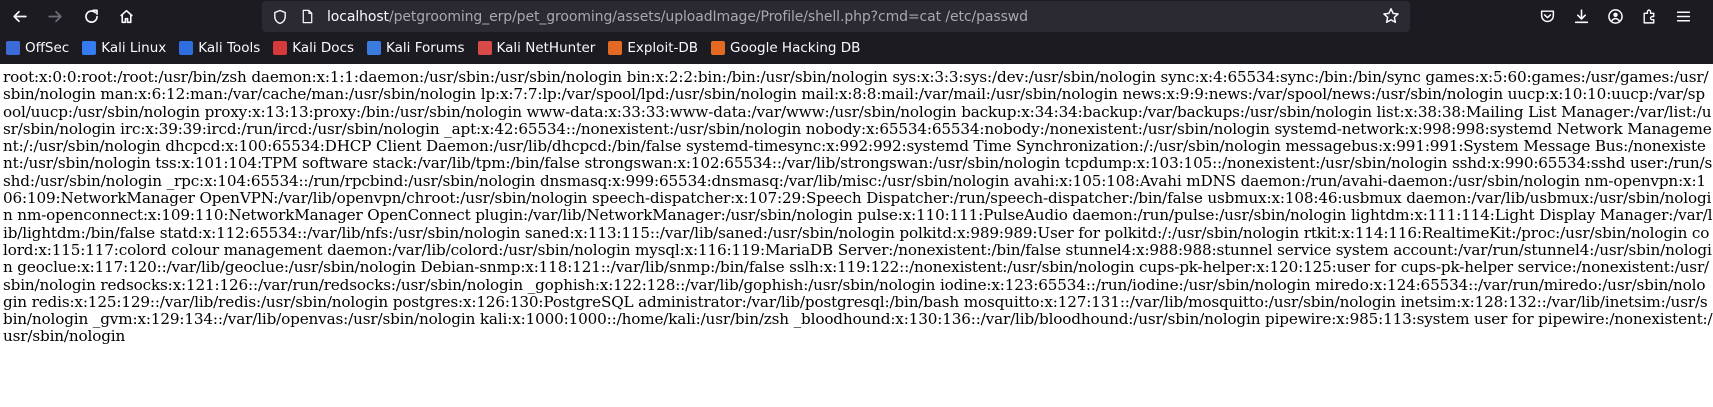 The width and height of the screenshot is (1713, 407). Describe the element at coordinates (358, 16) in the screenshot. I see `url-host: localhost` at that location.